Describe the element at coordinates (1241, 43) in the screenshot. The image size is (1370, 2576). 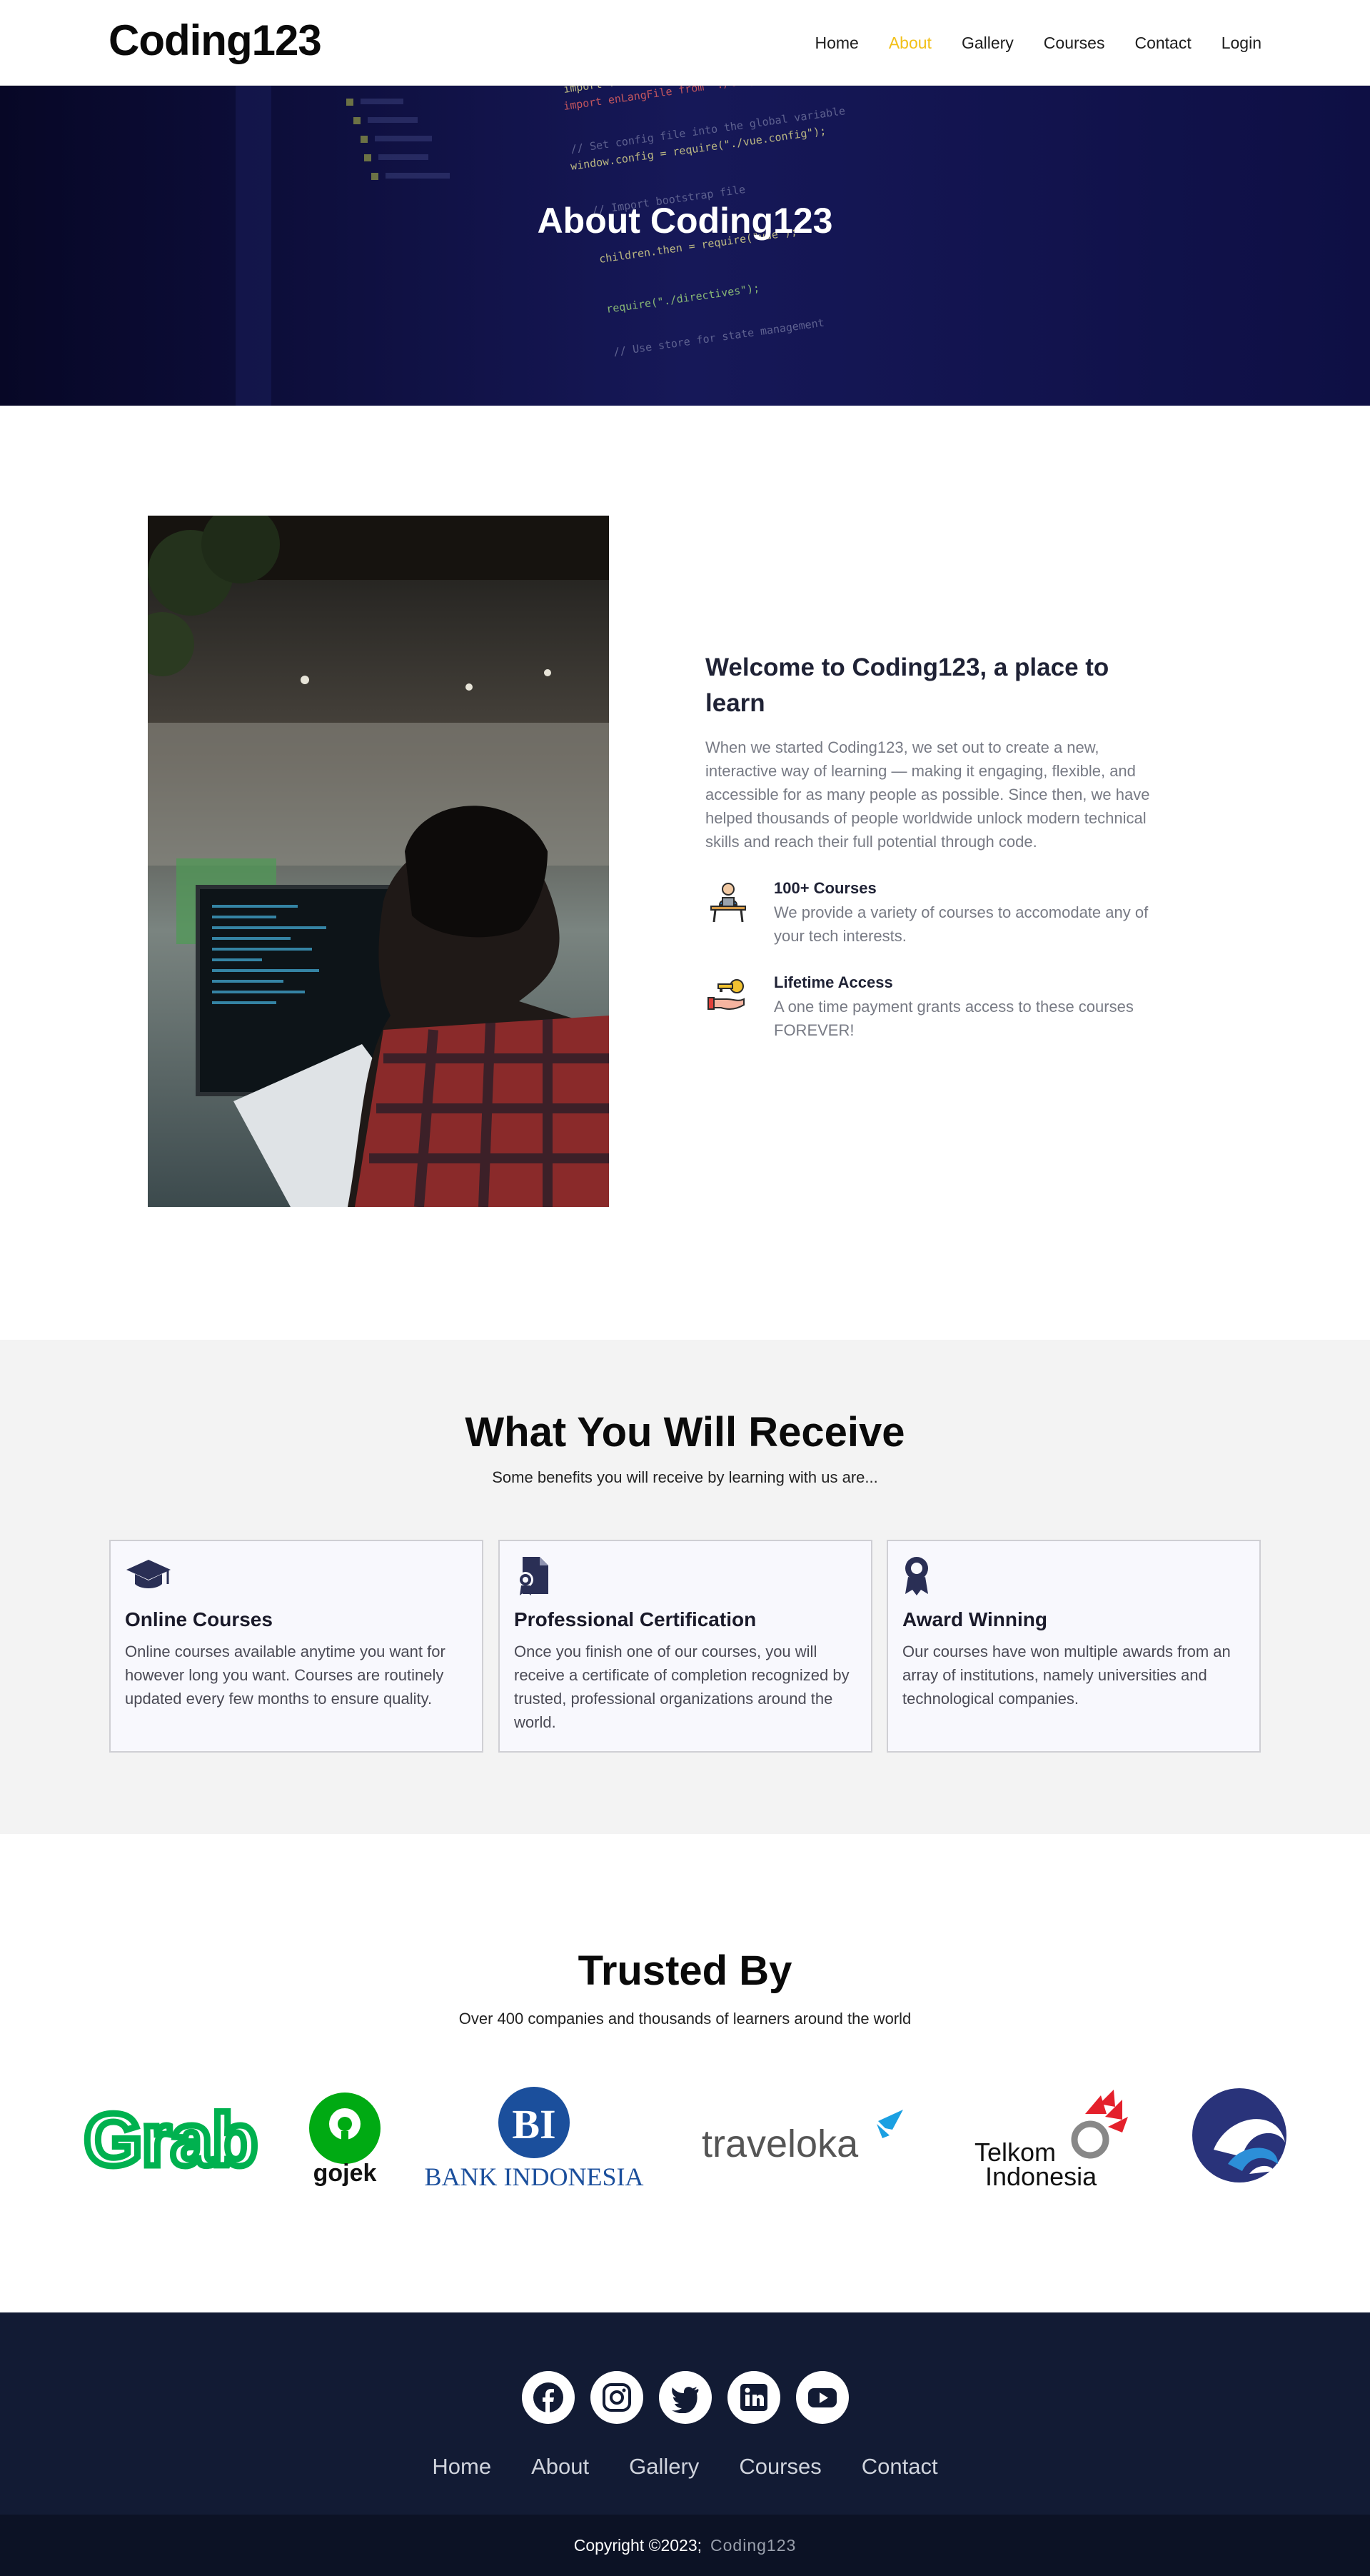
I see `nav-item-login: Login` at that location.